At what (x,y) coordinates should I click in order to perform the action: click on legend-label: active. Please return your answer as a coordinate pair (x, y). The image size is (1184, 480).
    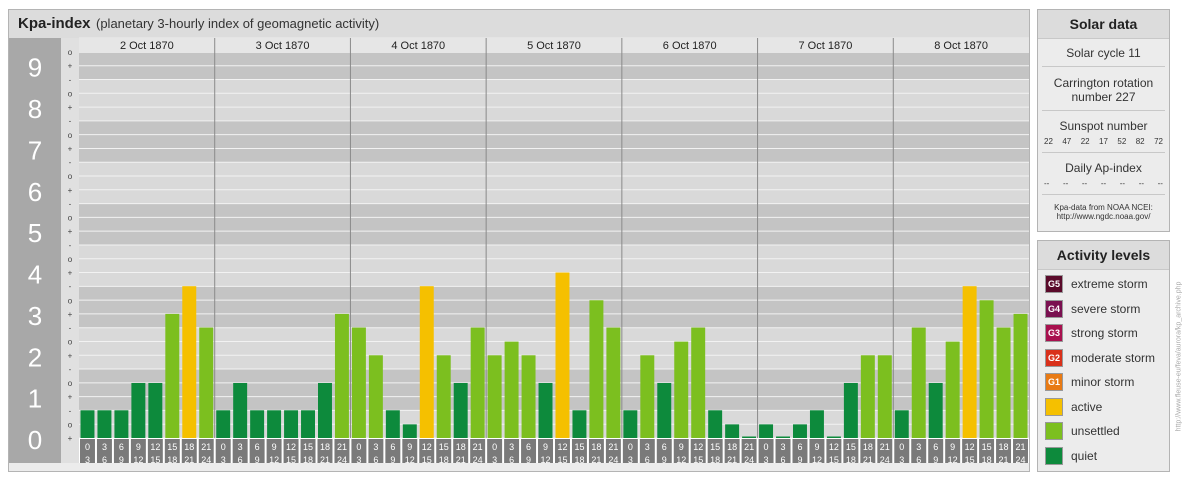
    Looking at the image, I should click on (1087, 406).